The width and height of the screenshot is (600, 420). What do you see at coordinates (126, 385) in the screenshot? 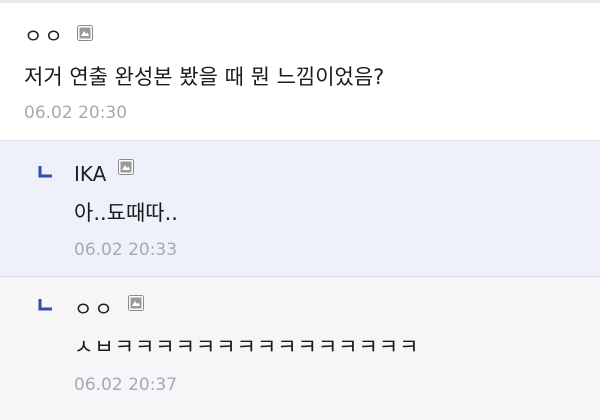
I see `comment-timestamp: 06.02 20:37` at bounding box center [126, 385].